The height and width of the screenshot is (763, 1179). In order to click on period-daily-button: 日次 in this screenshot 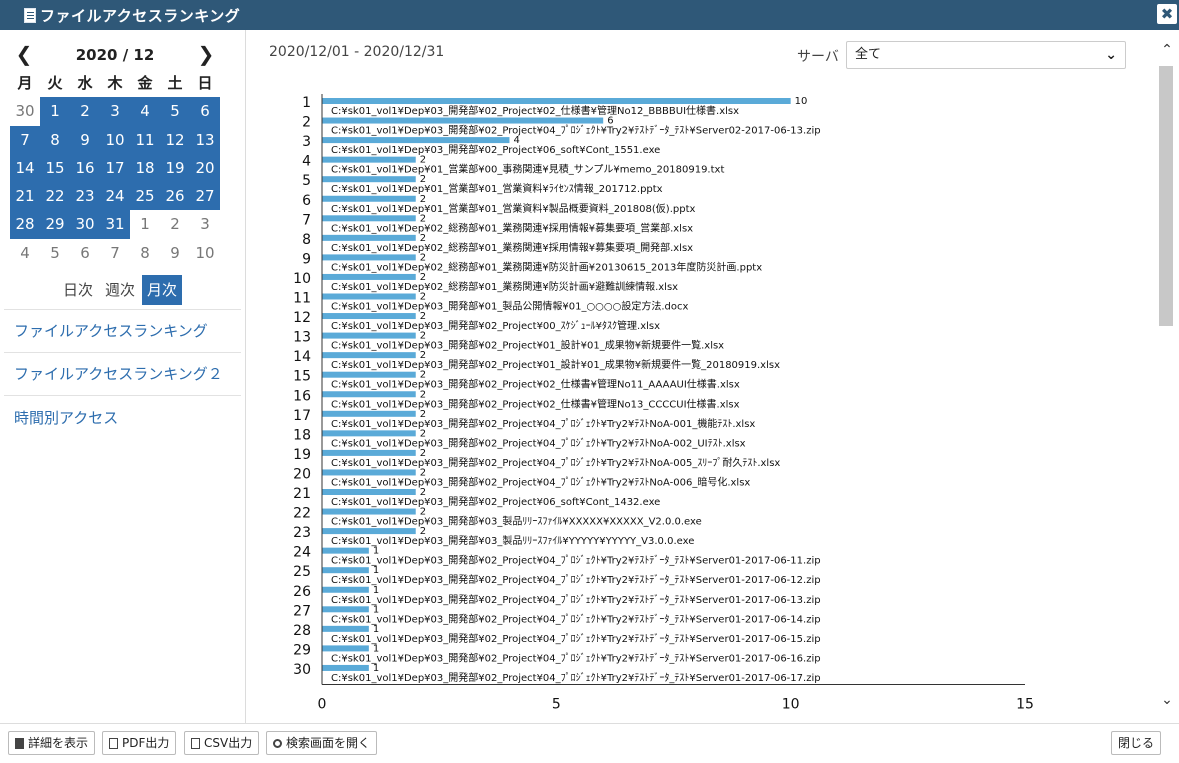, I will do `click(78, 290)`.